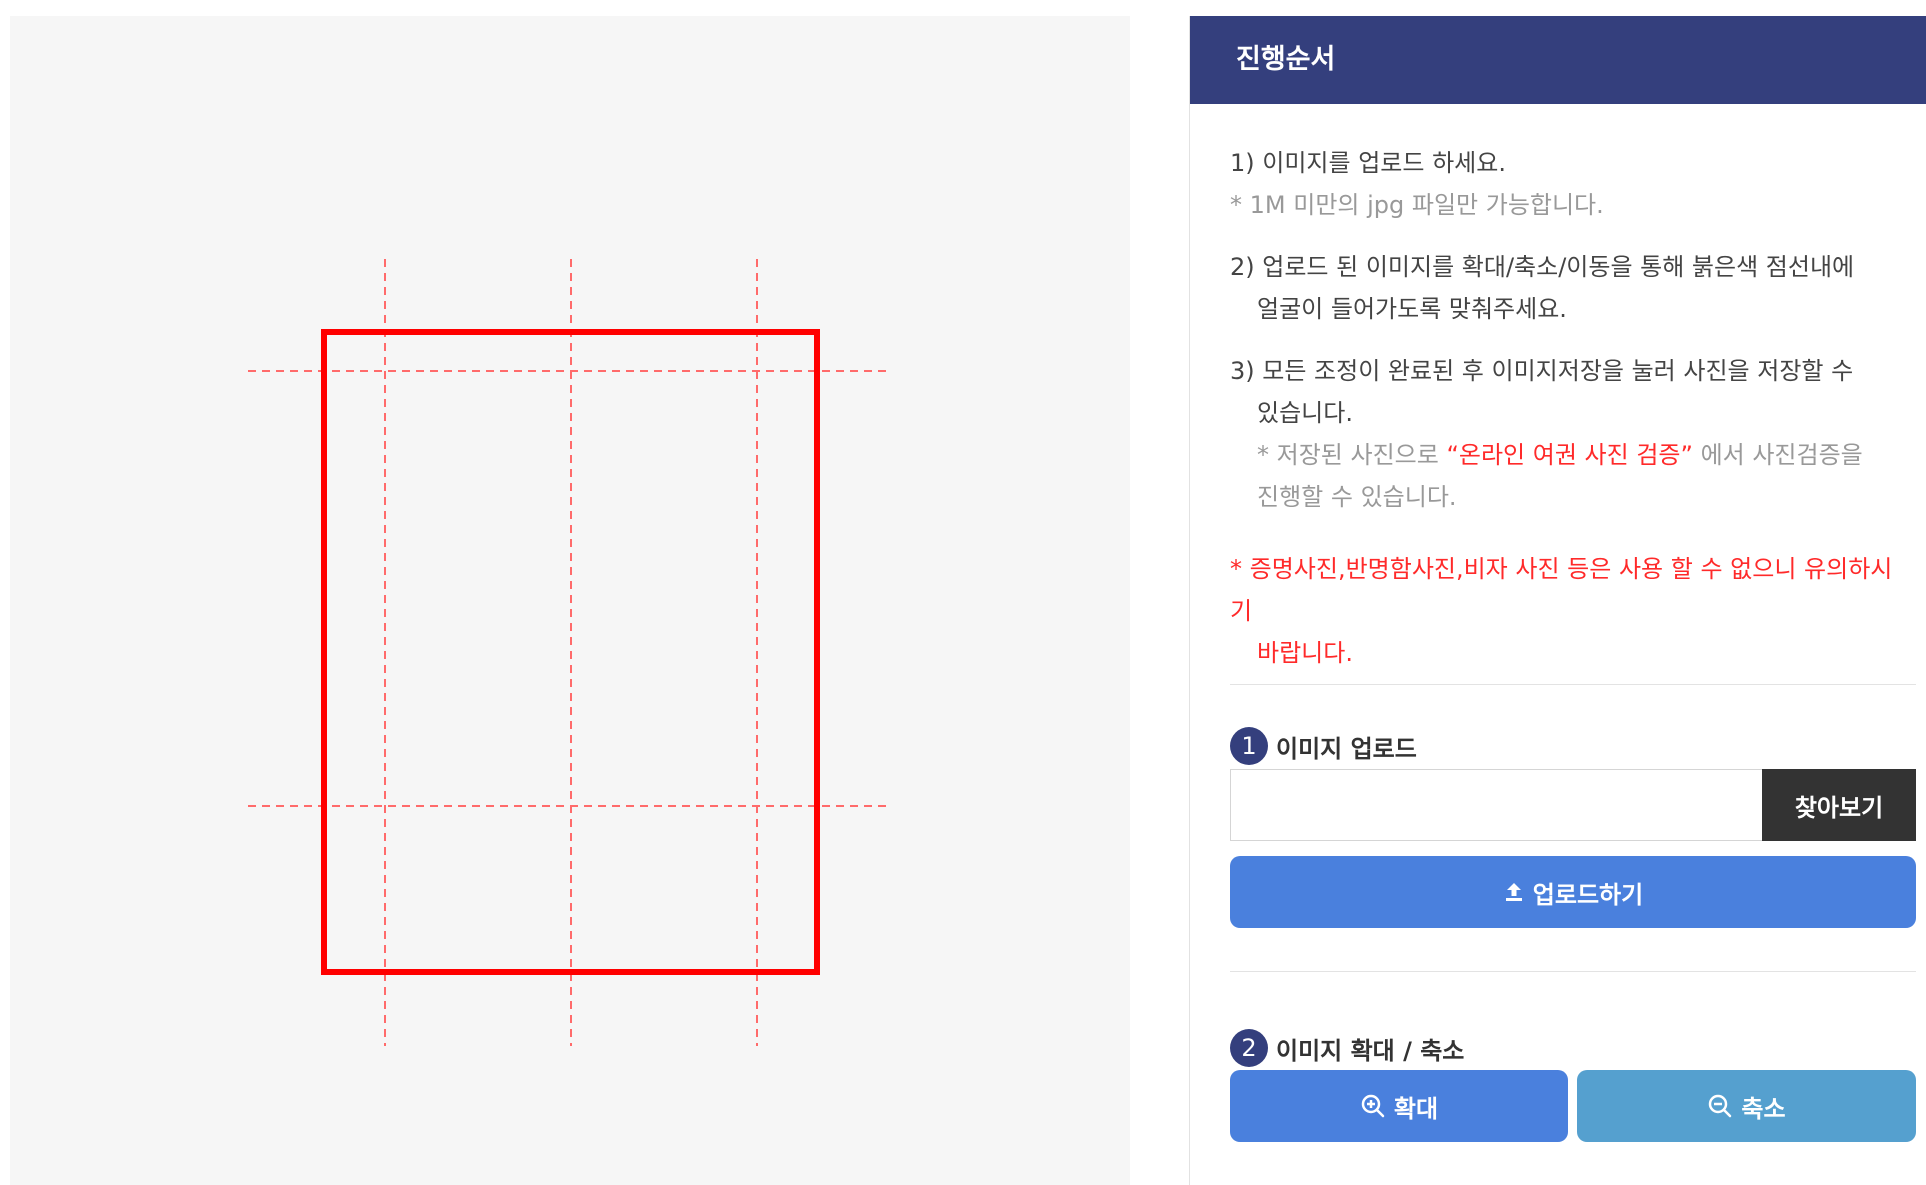  I want to click on passport-verify-link: “온라인 여권 사진 검증”, so click(1569, 455).